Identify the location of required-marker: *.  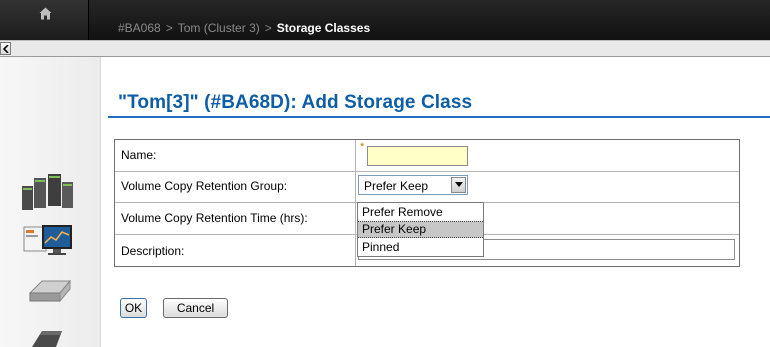
(362, 147).